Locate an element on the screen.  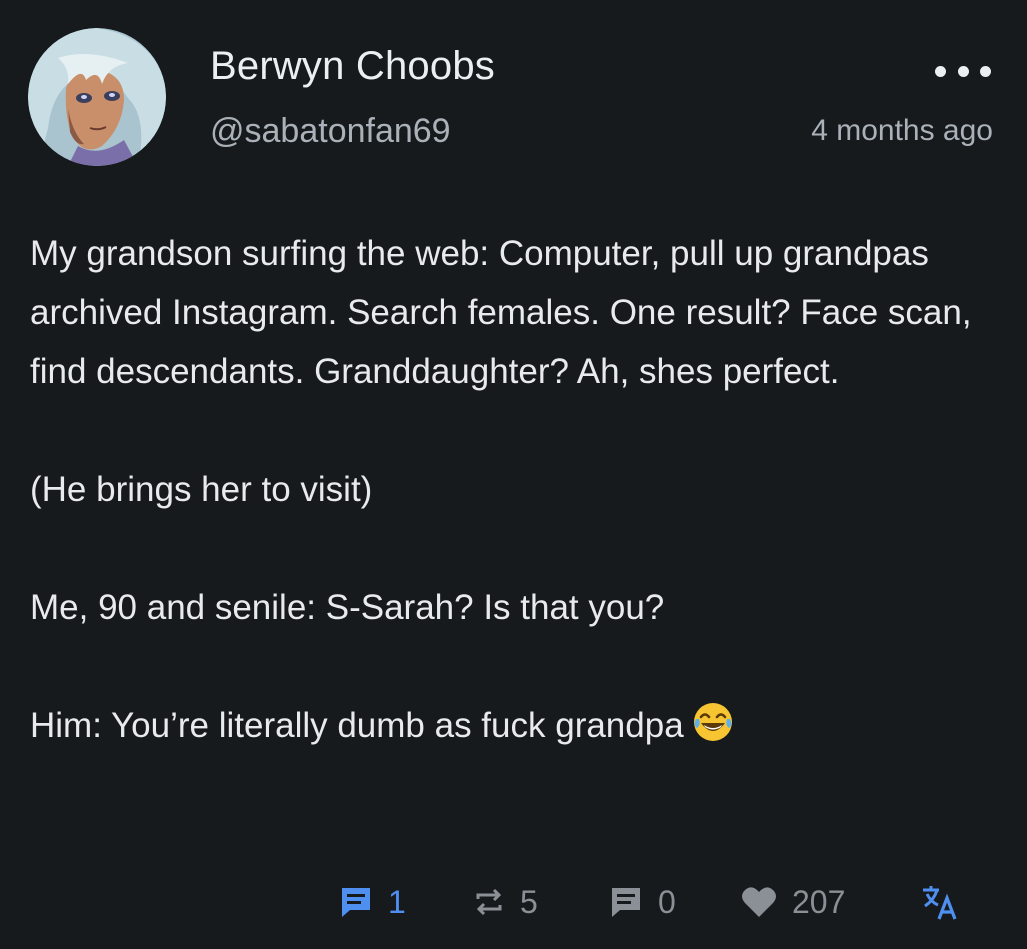
anime-character-avatar-icon is located at coordinates (97, 97).